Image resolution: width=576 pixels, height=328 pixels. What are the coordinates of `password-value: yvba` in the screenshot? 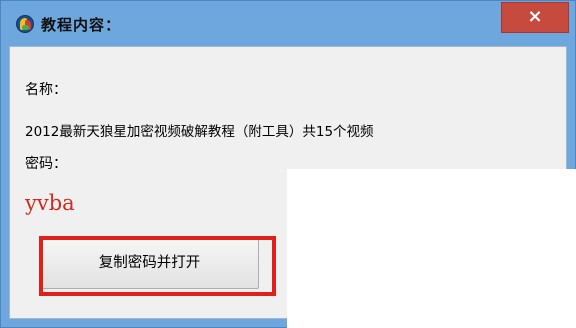 It's located at (50, 203).